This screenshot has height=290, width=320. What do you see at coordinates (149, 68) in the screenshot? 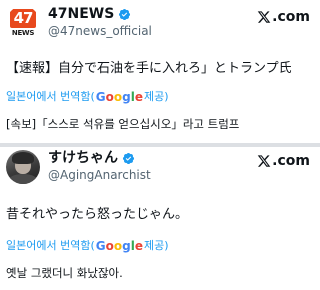
I see `tweet-text: 【速報】自分で石油を手に入れろ」とトランプ氏` at bounding box center [149, 68].